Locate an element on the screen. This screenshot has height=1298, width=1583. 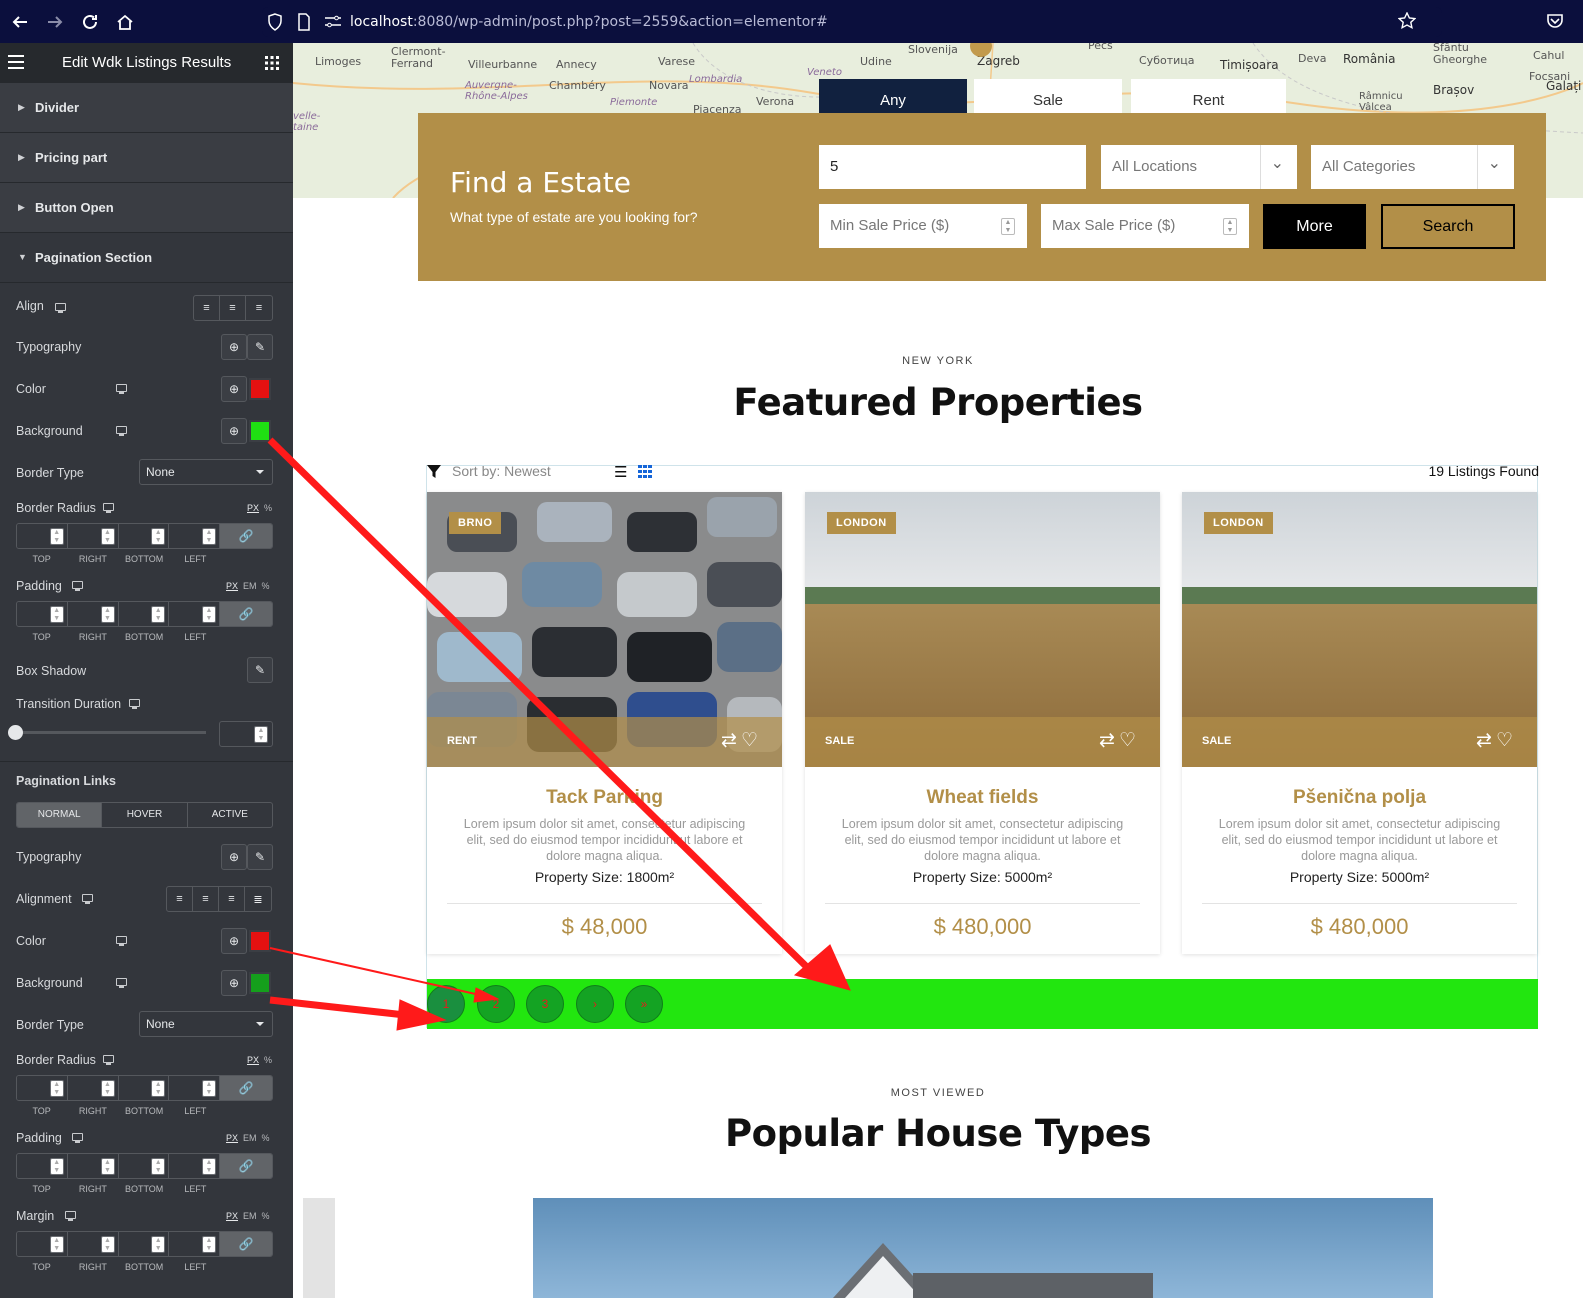
locations-select: All Locations is located at coordinates (1199, 167).